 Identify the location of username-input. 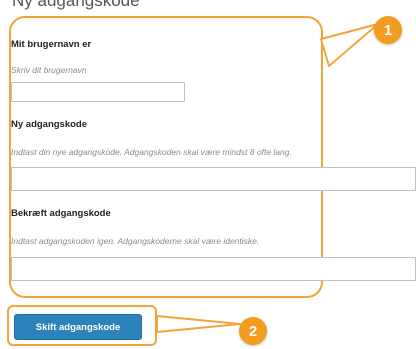
(98, 92).